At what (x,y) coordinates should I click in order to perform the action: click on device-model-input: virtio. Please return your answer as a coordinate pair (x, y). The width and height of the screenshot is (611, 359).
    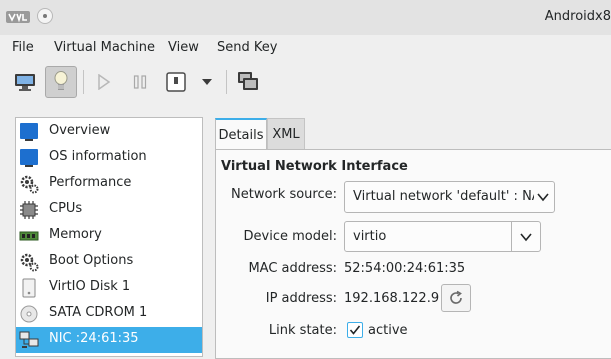
    Looking at the image, I should click on (428, 236).